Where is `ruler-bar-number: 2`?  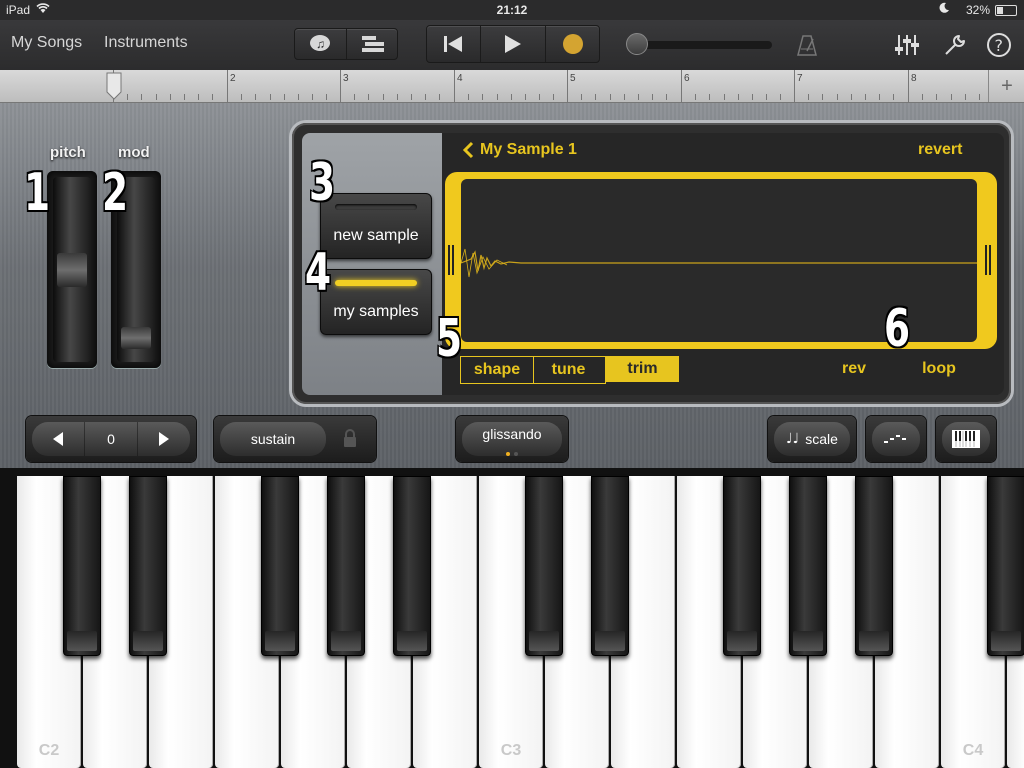
ruler-bar-number: 2 is located at coordinates (233, 78).